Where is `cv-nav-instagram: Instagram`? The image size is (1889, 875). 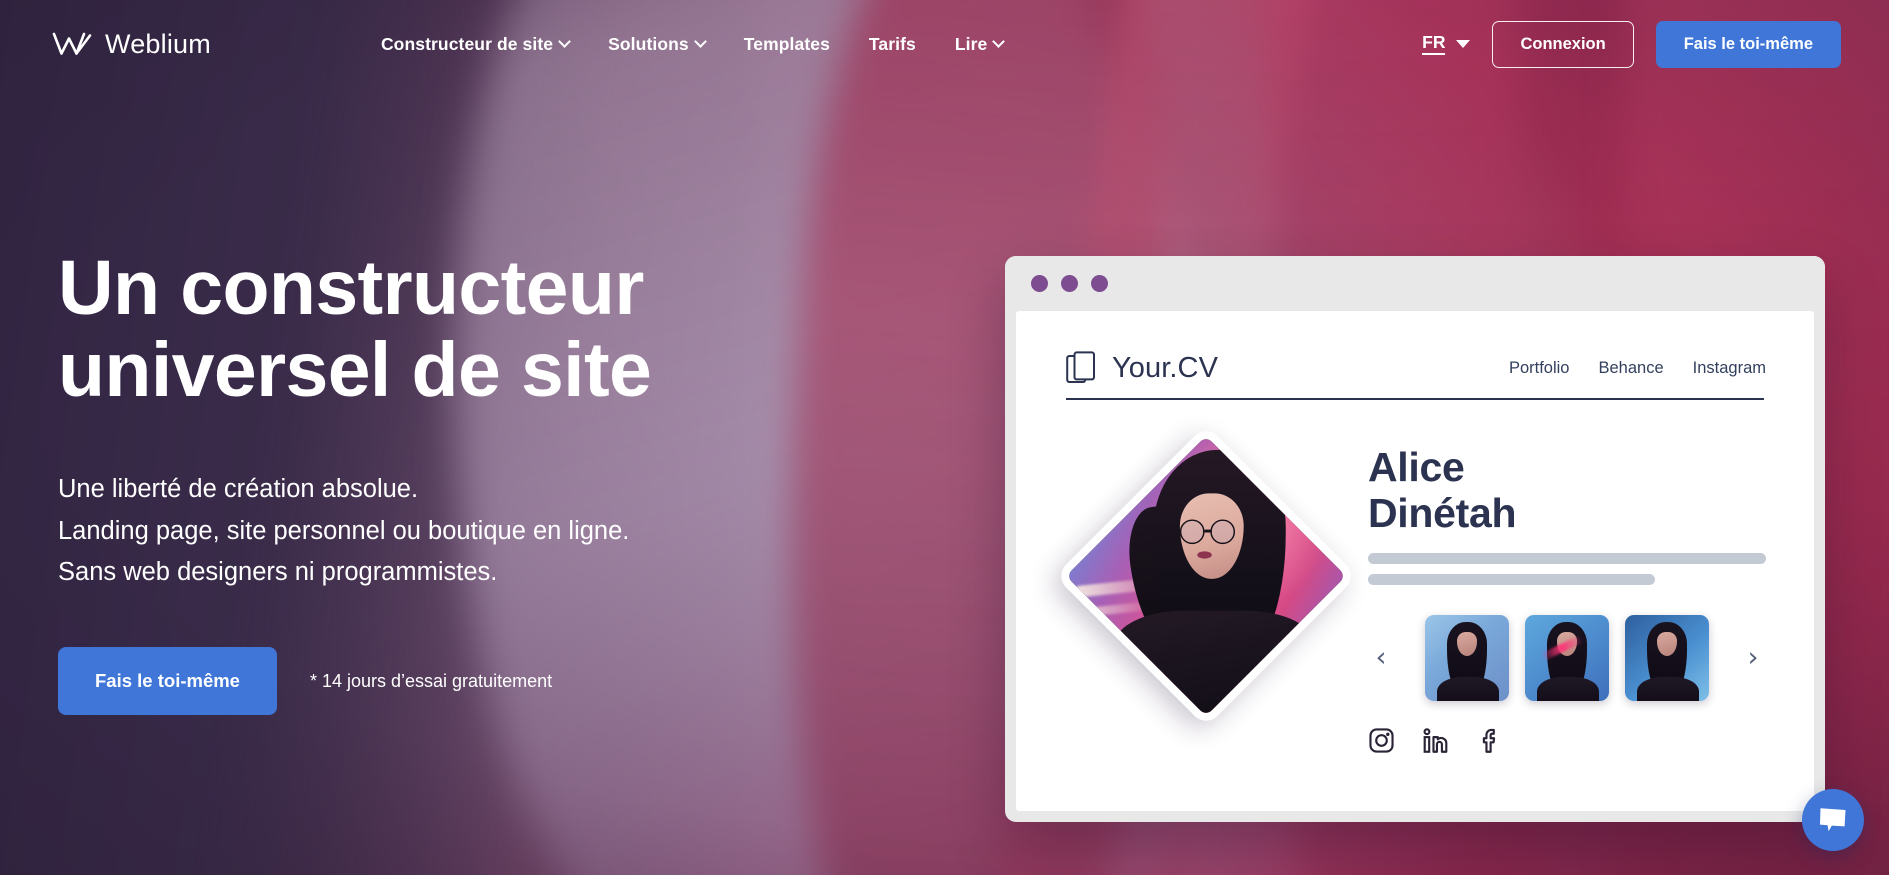 cv-nav-instagram: Instagram is located at coordinates (1729, 368).